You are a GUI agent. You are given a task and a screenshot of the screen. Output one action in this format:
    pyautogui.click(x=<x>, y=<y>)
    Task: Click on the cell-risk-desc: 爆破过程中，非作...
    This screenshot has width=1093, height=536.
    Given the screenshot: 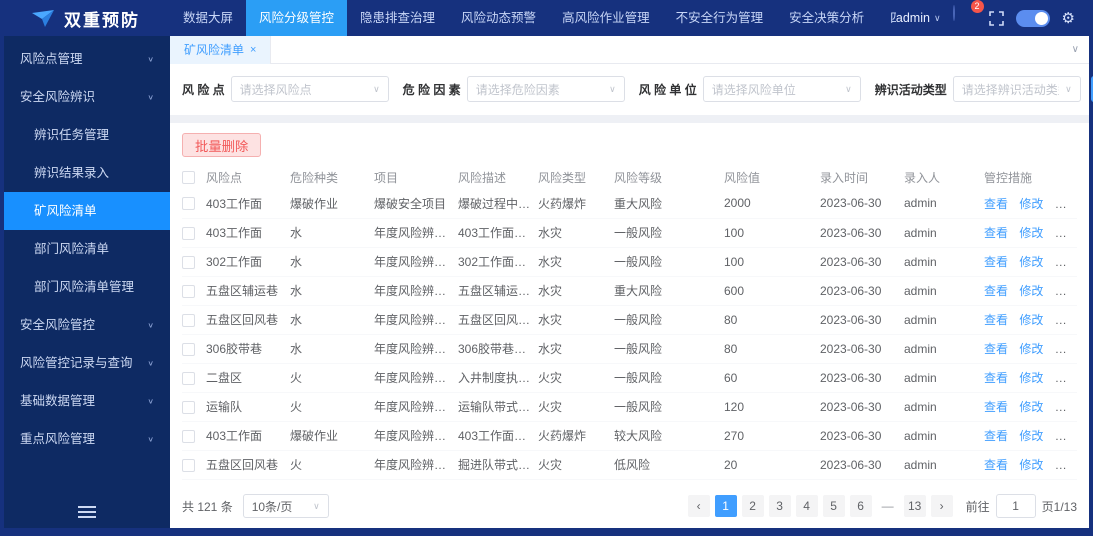 What is the action you would take?
    pyautogui.click(x=498, y=203)
    